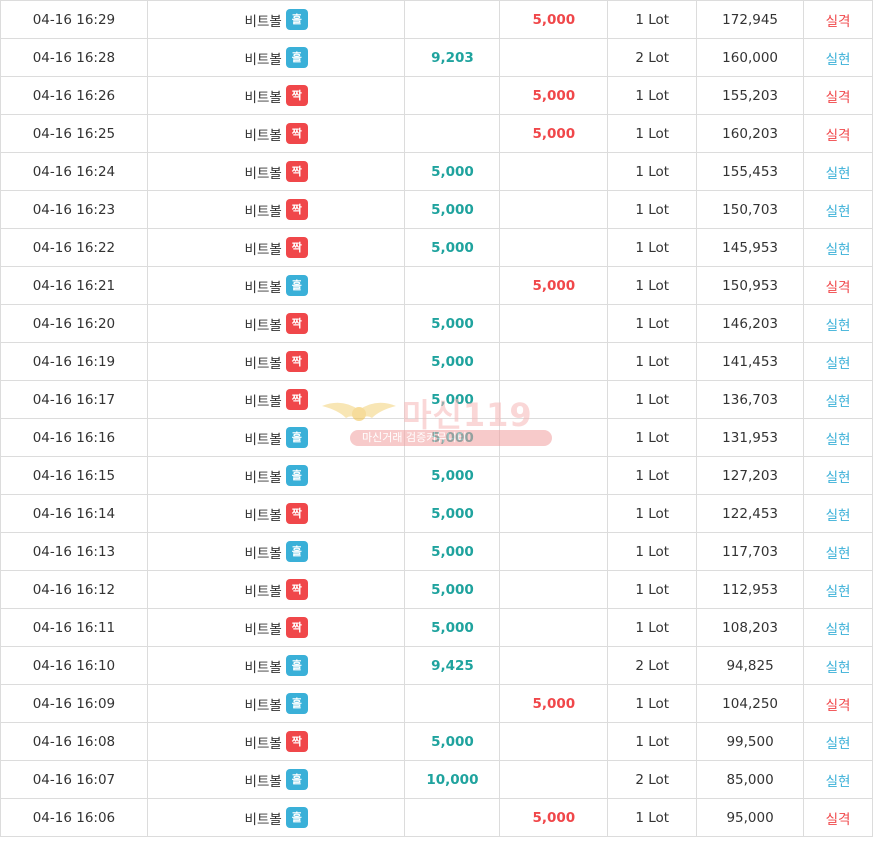  Describe the element at coordinates (750, 665) in the screenshot. I see `balance: 94,825` at that location.